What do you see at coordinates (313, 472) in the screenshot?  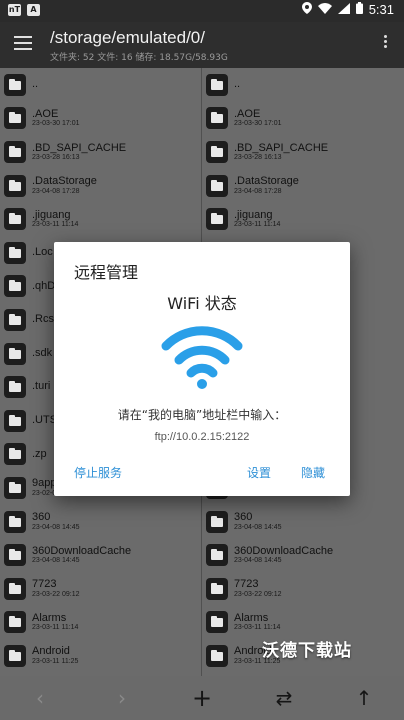 I see `hide-button: 隐藏` at bounding box center [313, 472].